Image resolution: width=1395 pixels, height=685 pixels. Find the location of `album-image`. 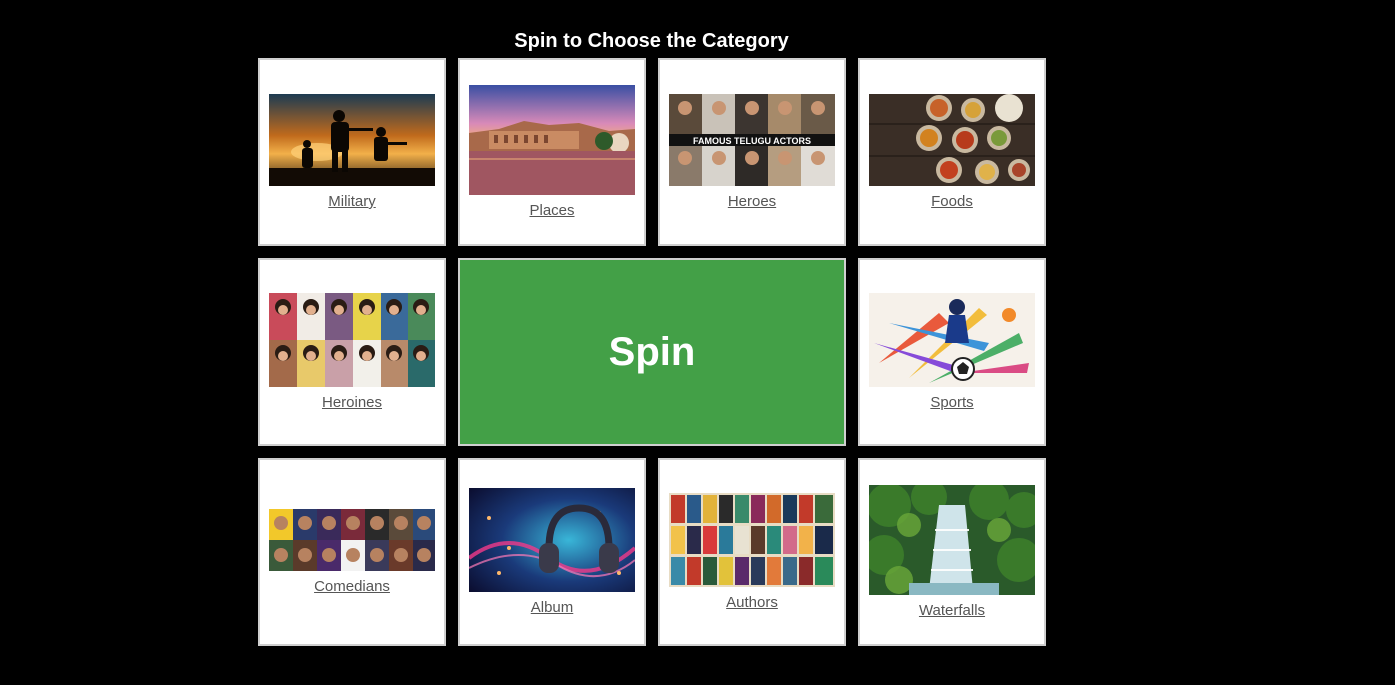

album-image is located at coordinates (552, 540).